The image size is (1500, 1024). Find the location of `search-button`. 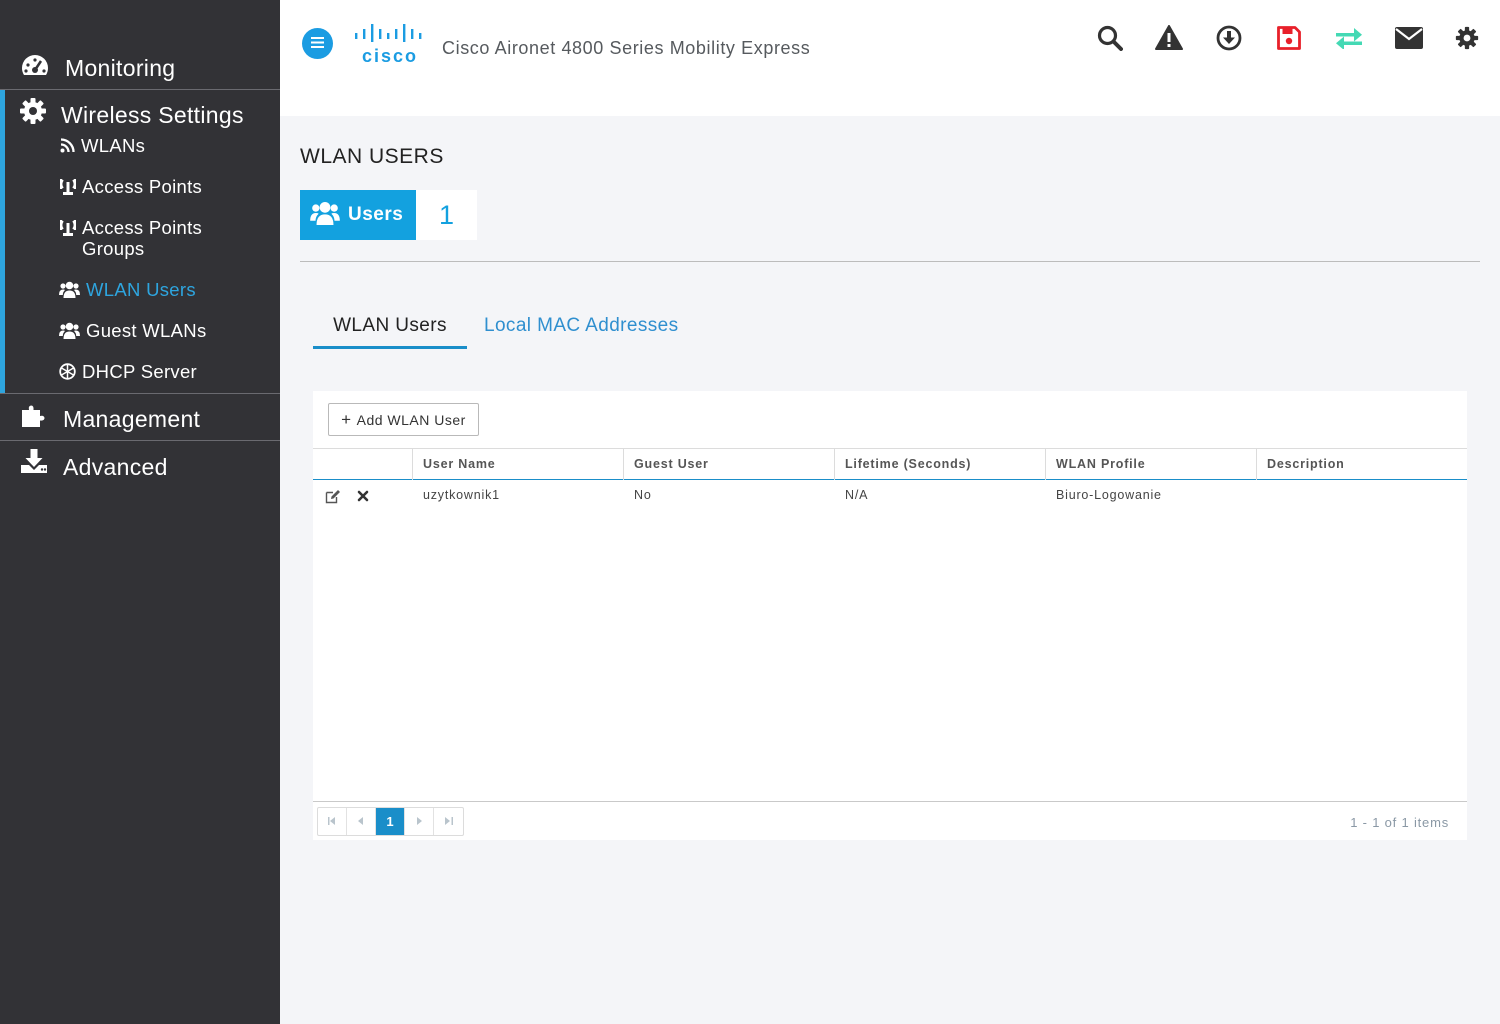

search-button is located at coordinates (1110, 40).